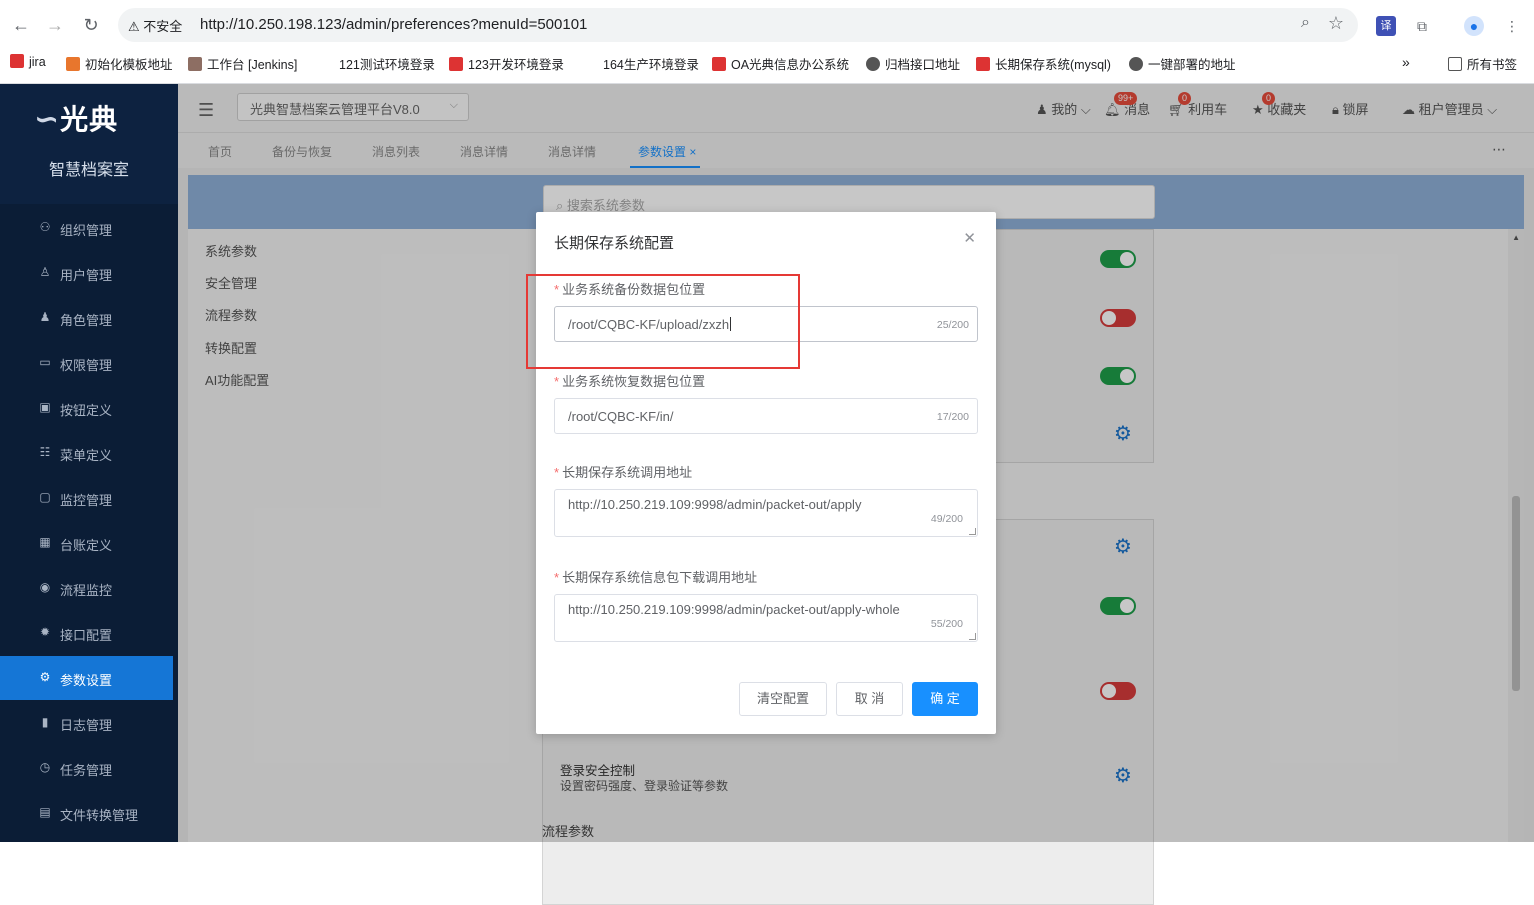  I want to click on bookmarks-overflow-icon: », so click(1406, 62).